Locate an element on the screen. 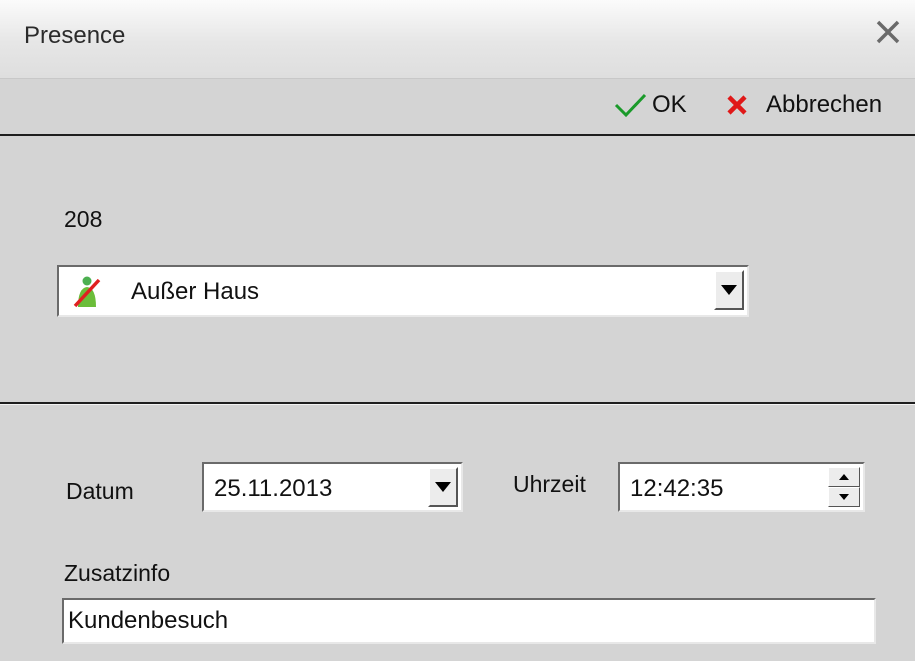  user-number-label: 208 is located at coordinates (83, 219).